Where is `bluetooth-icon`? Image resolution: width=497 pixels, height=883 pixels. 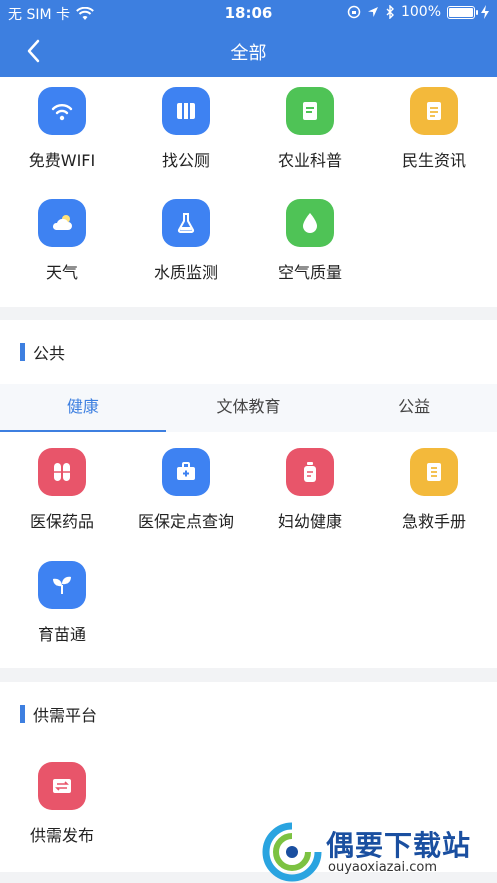 bluetooth-icon is located at coordinates (390, 12).